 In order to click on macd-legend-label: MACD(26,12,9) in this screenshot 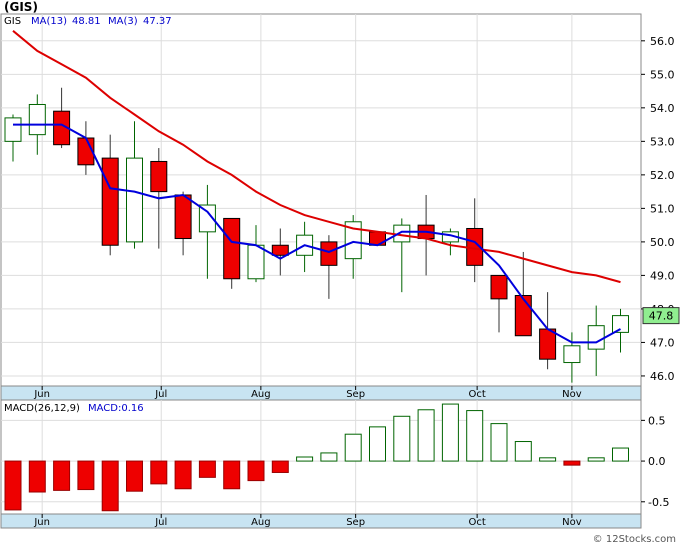, I will do `click(42, 408)`.